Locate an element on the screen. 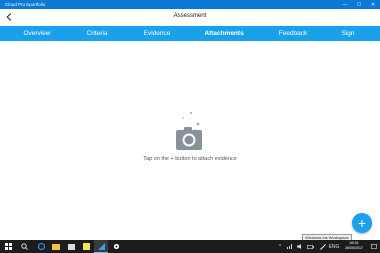 The image size is (380, 253). app-header: Assessment is located at coordinates (190, 17).